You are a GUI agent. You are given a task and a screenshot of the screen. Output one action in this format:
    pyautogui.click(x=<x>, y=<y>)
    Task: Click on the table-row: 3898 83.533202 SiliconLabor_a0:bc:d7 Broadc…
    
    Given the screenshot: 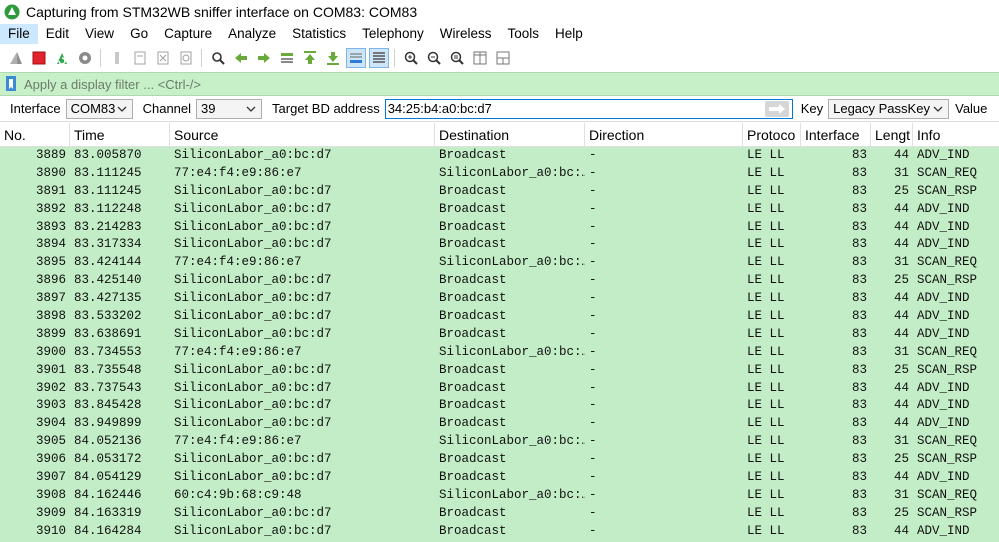 What is the action you would take?
    pyautogui.click(x=499, y=317)
    